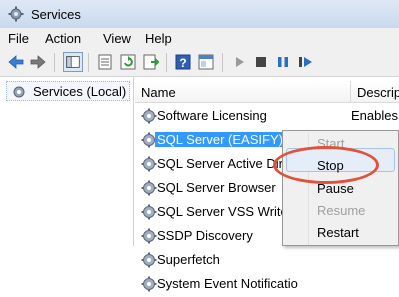 Image resolution: width=399 pixels, height=297 pixels. What do you see at coordinates (225, 211) in the screenshot?
I see `service-name: SQL Server VSS Writer` at bounding box center [225, 211].